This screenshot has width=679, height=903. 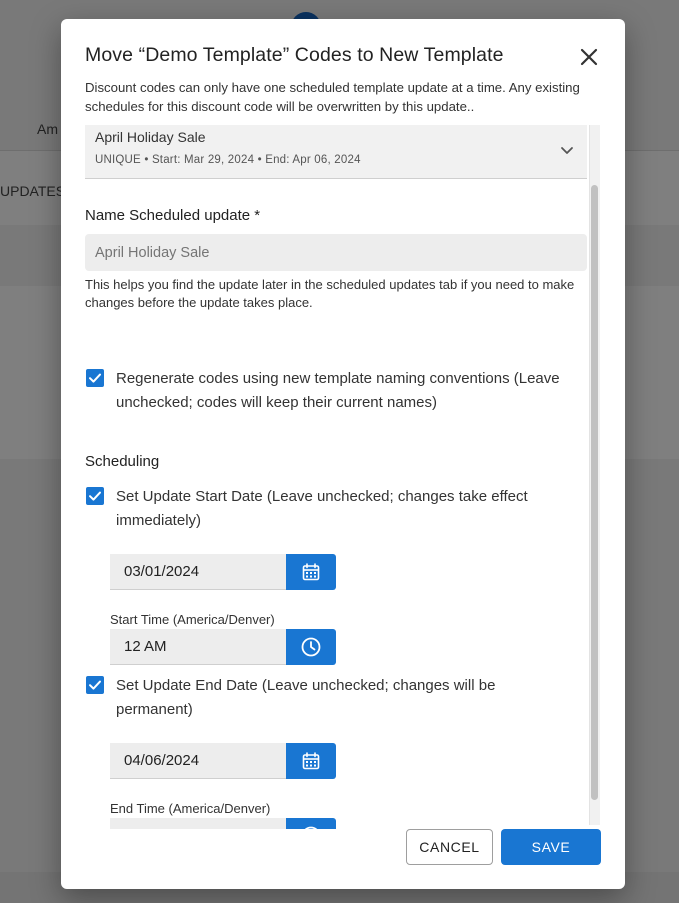 What do you see at coordinates (311, 823) in the screenshot?
I see `end-time-picker-button` at bounding box center [311, 823].